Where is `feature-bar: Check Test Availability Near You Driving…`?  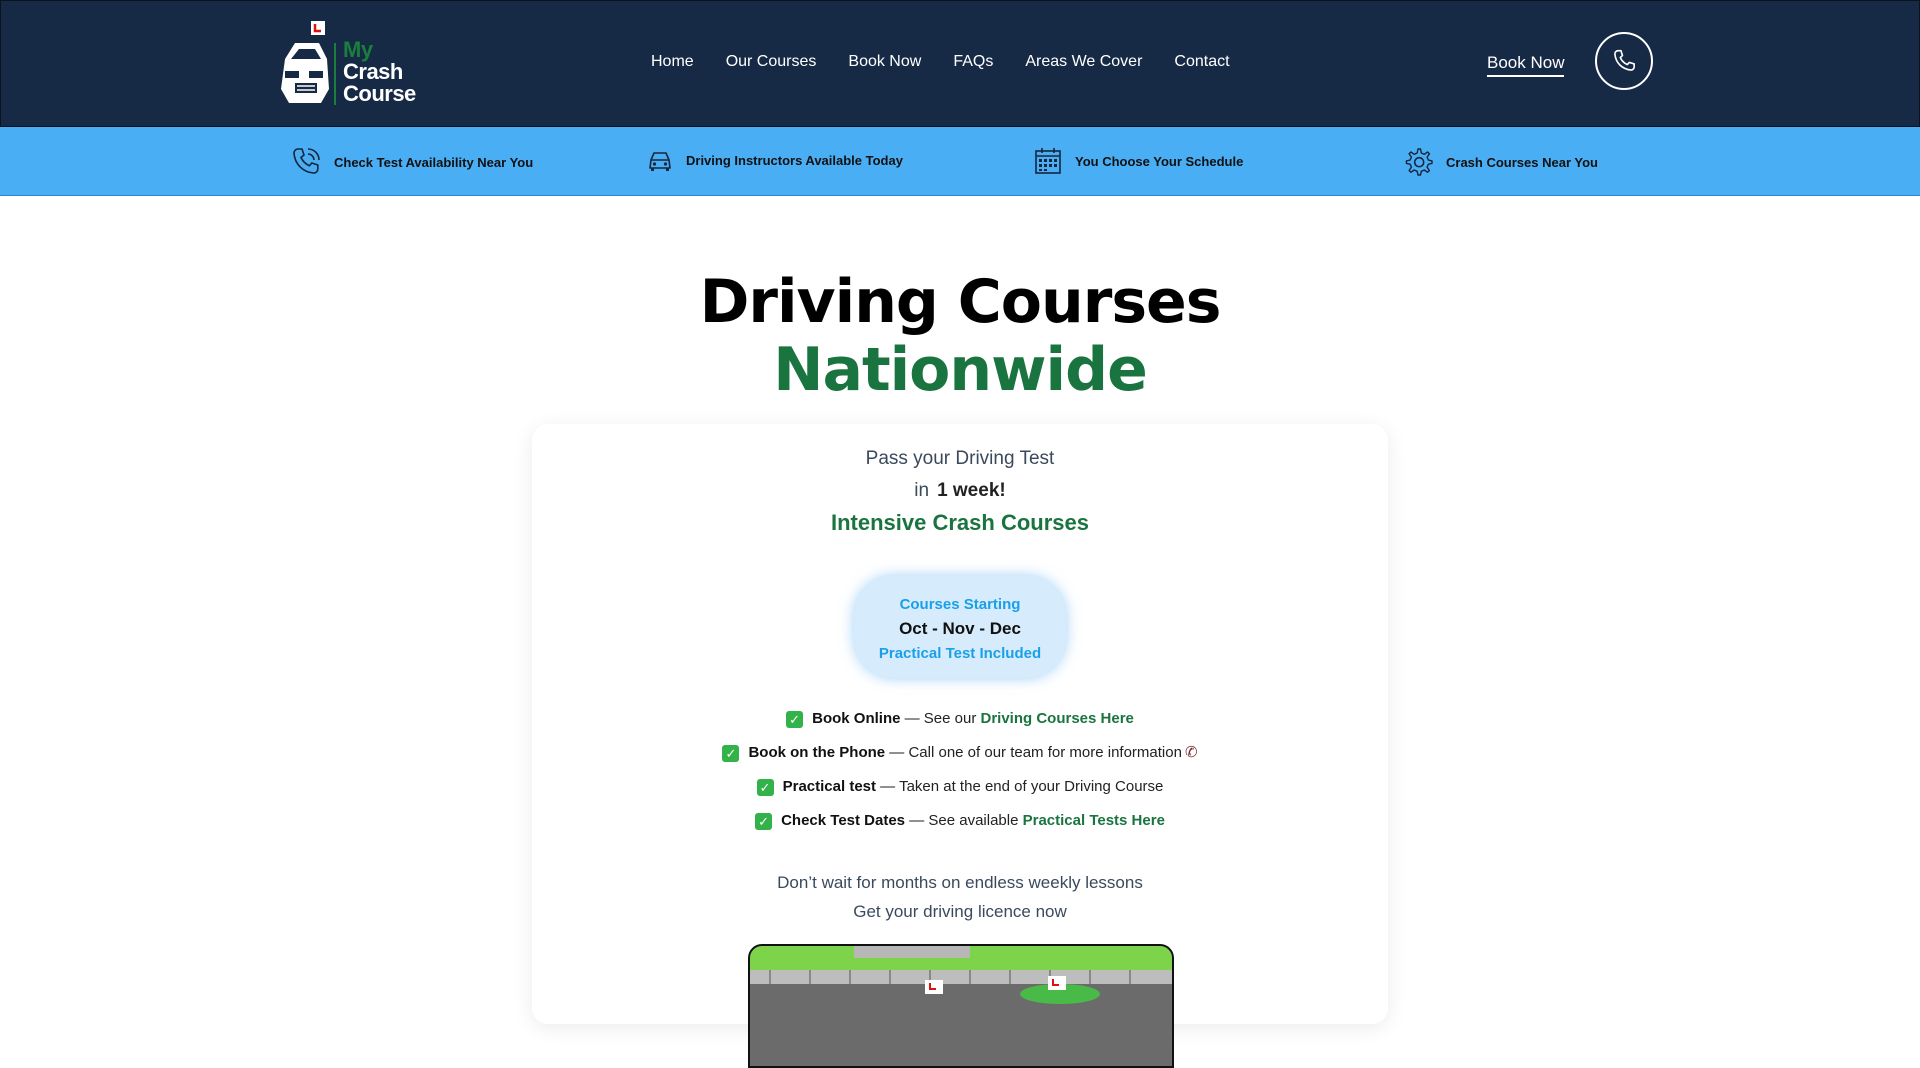
feature-bar: Check Test Availability Near You Driving… is located at coordinates (960, 161).